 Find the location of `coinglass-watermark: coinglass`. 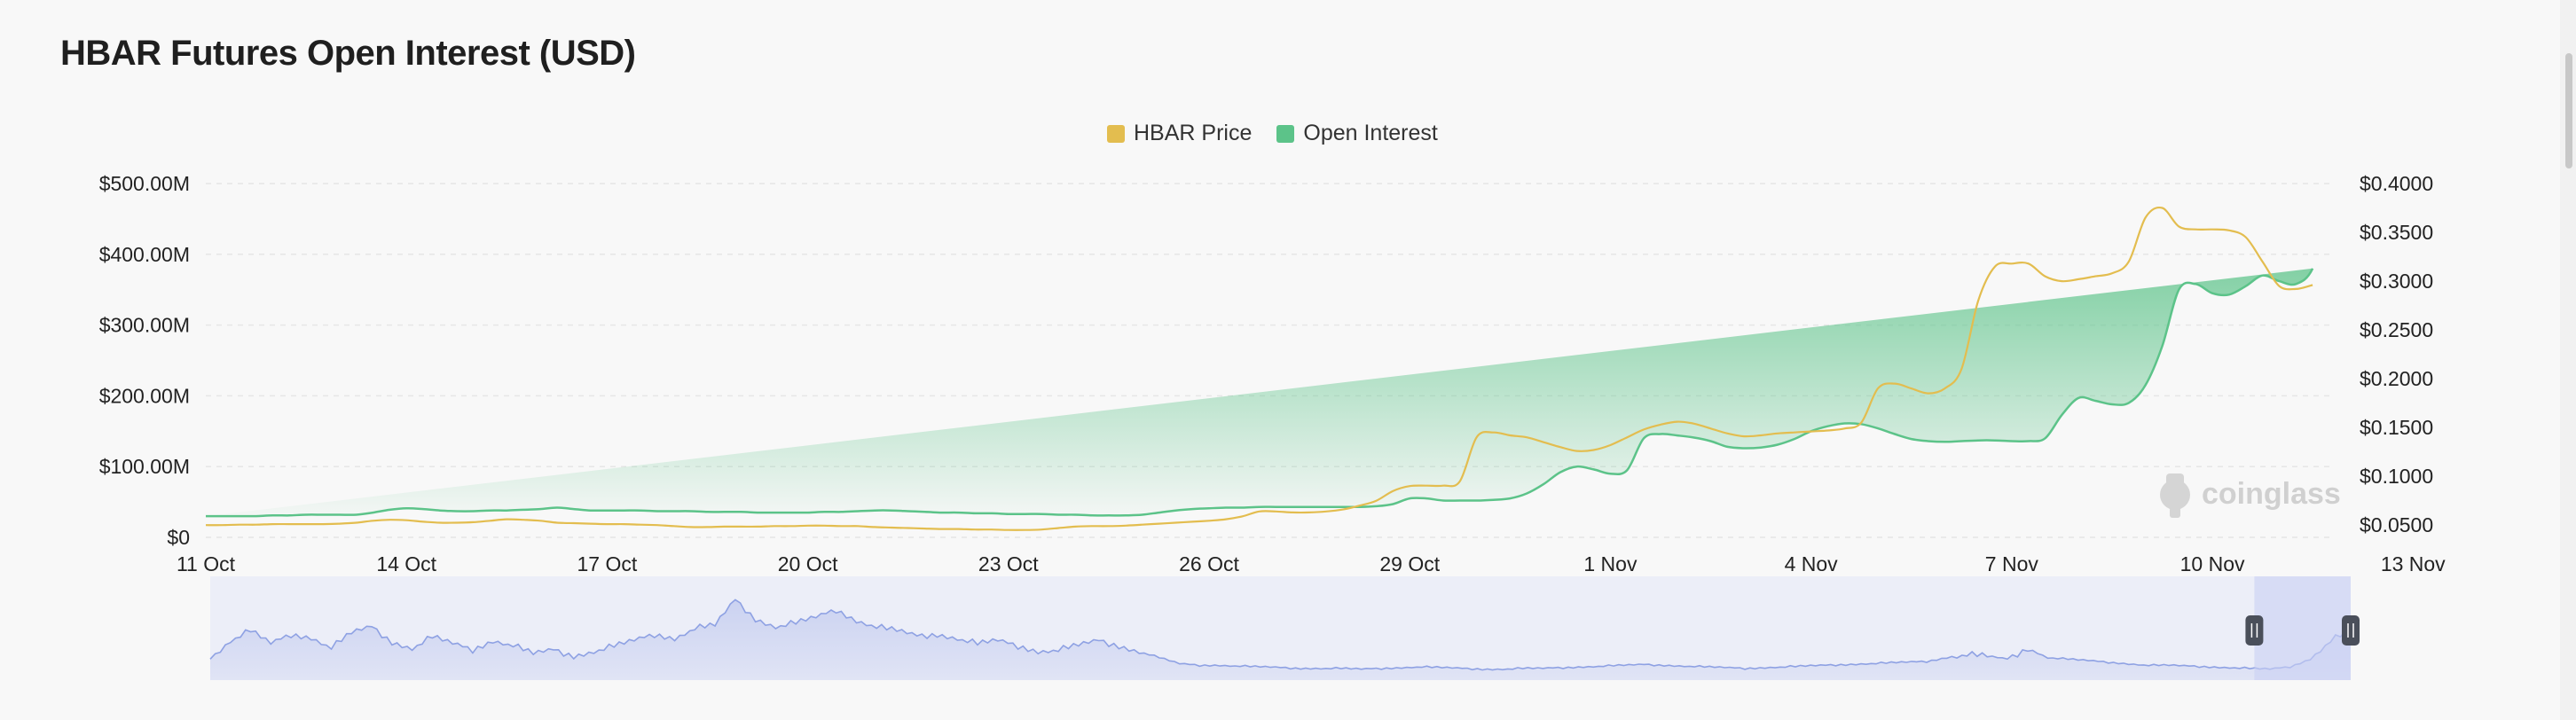

coinglass-watermark: coinglass is located at coordinates (2250, 495).